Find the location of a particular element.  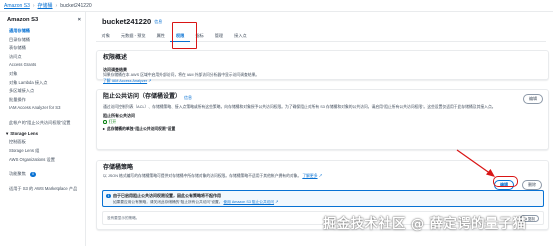

info-icon: i is located at coordinates (108, 195).